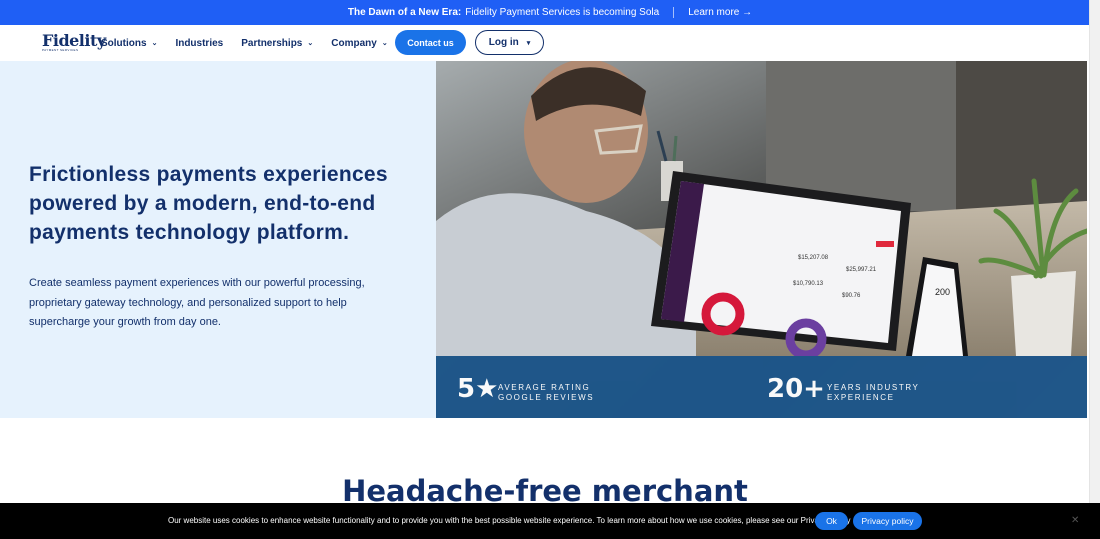  What do you see at coordinates (831, 521) in the screenshot?
I see `cookie-ok-button: Ok` at bounding box center [831, 521].